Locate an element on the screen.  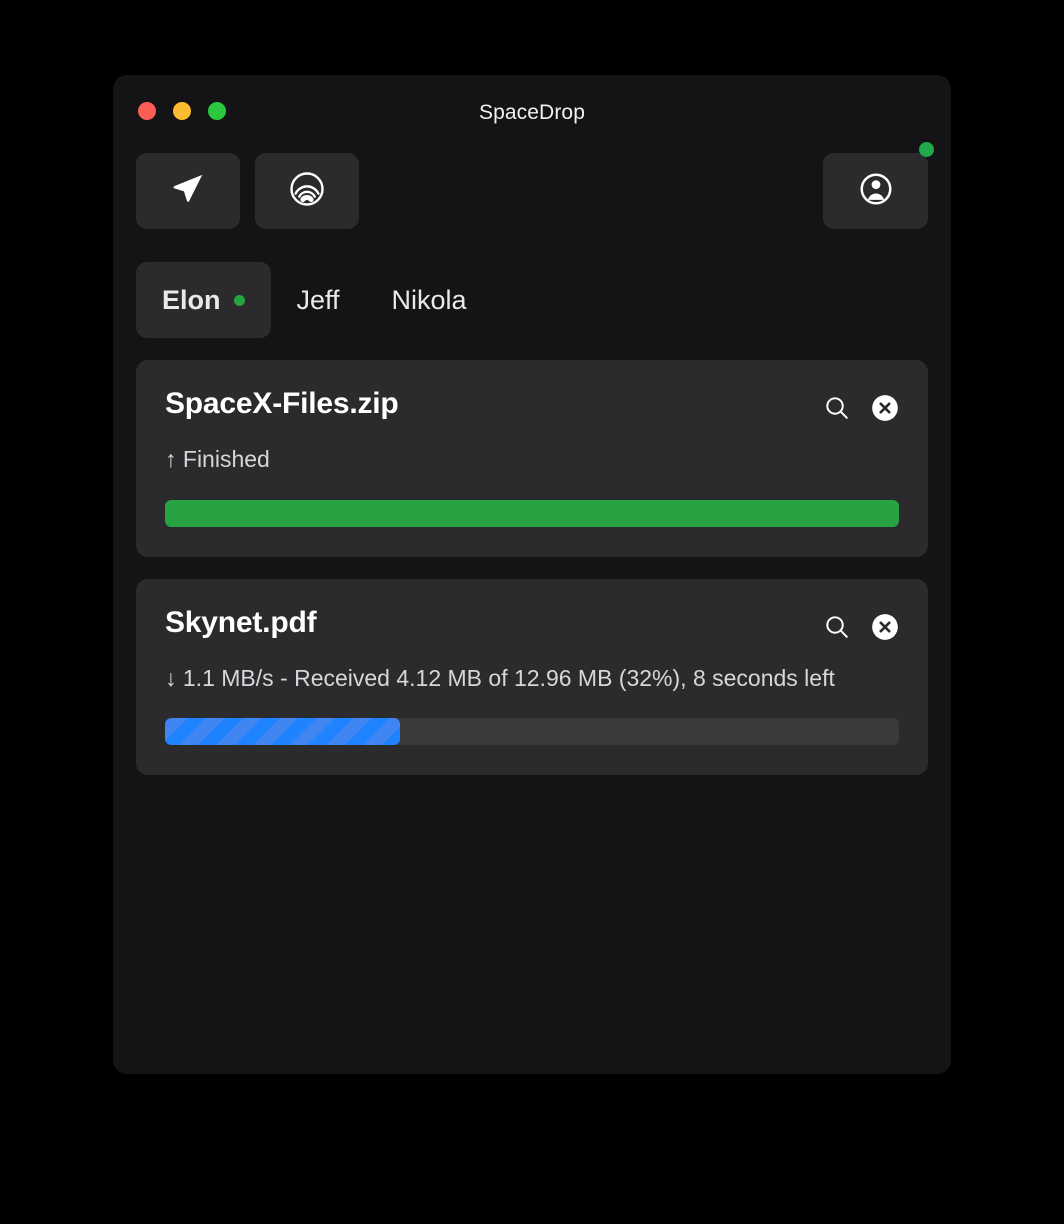
tab-label: Jeff is located at coordinates (318, 299).